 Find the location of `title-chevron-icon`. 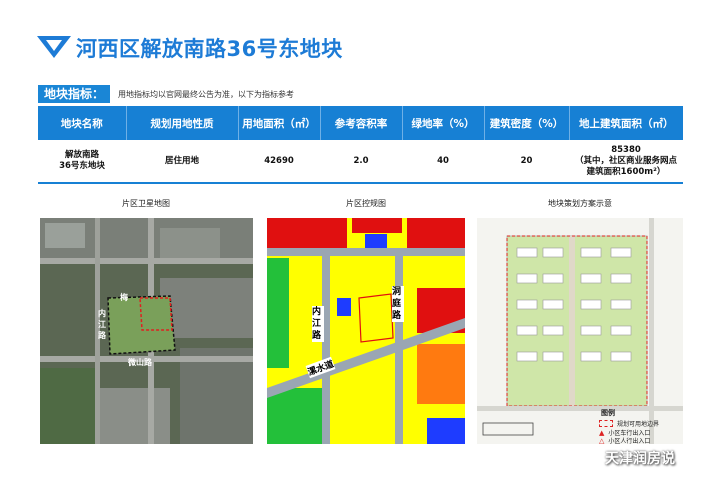

title-chevron-icon is located at coordinates (54, 47).